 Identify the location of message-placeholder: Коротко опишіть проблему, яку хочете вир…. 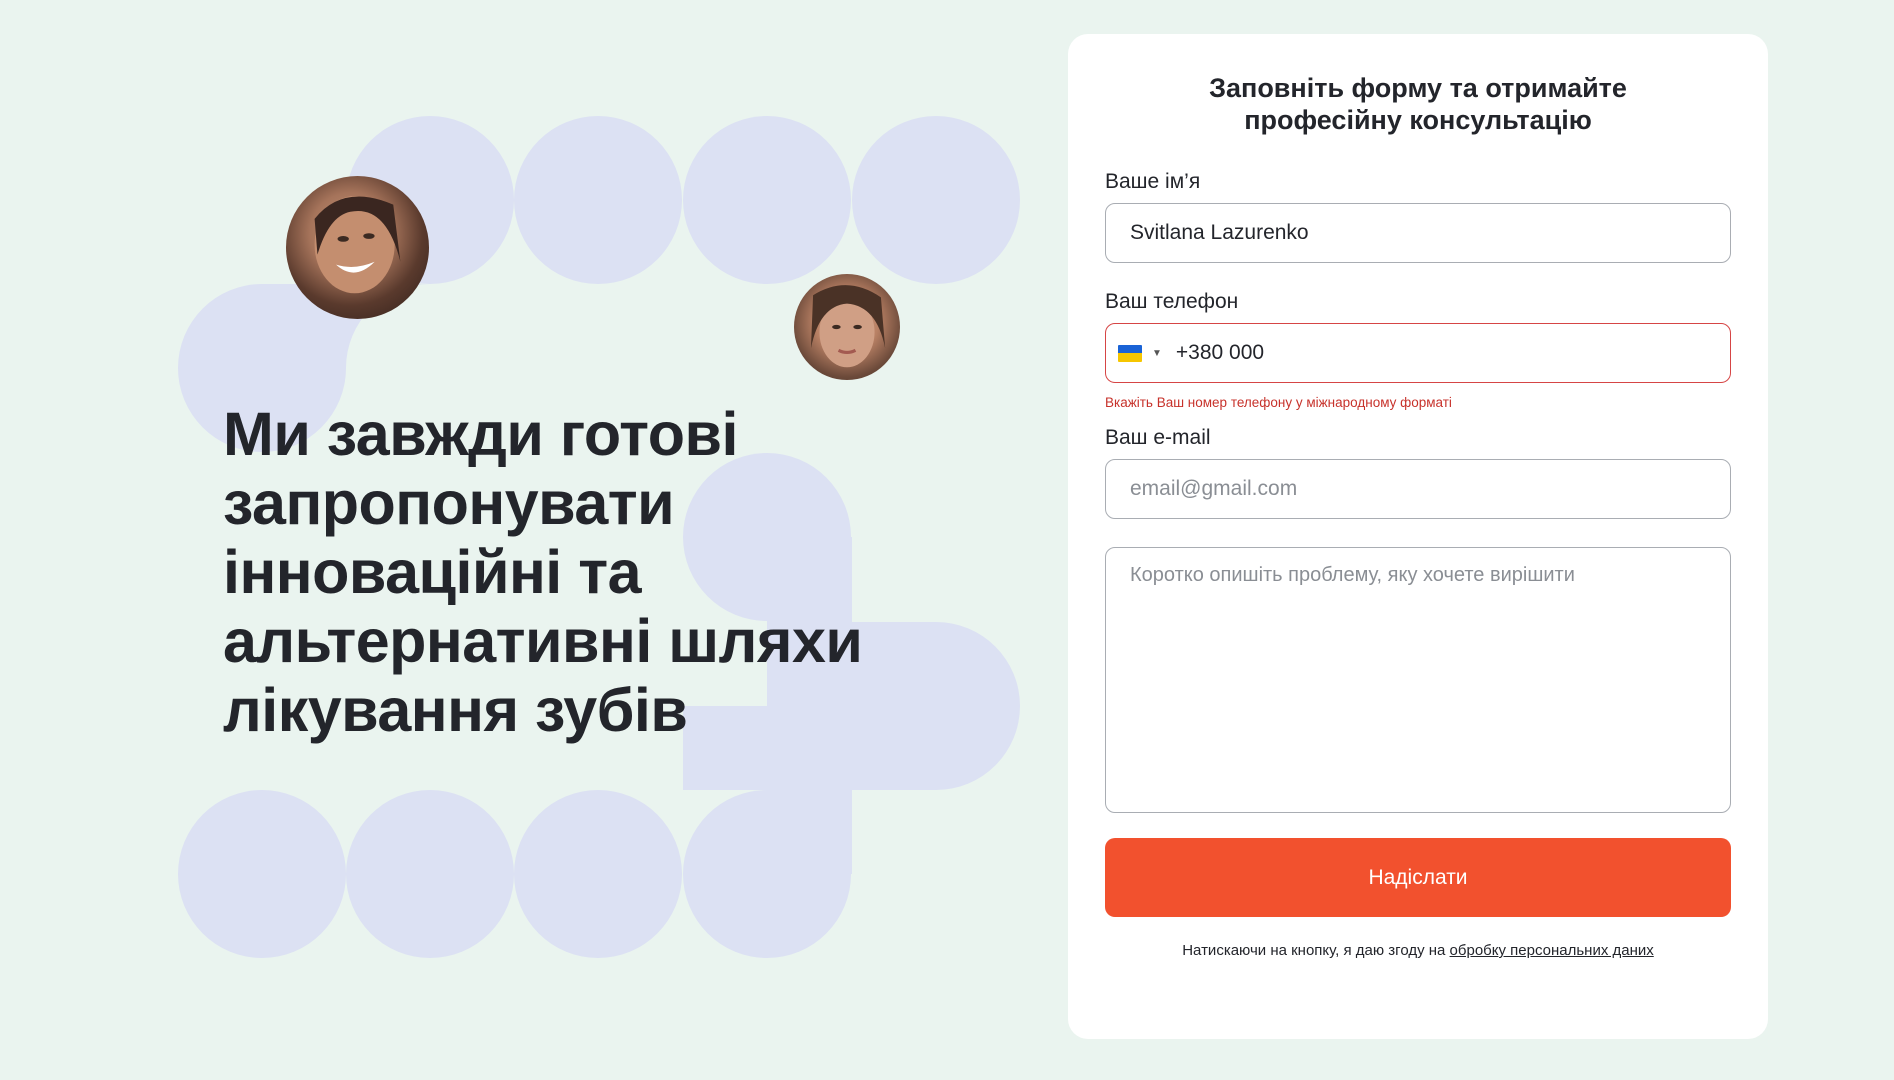
(1352, 575).